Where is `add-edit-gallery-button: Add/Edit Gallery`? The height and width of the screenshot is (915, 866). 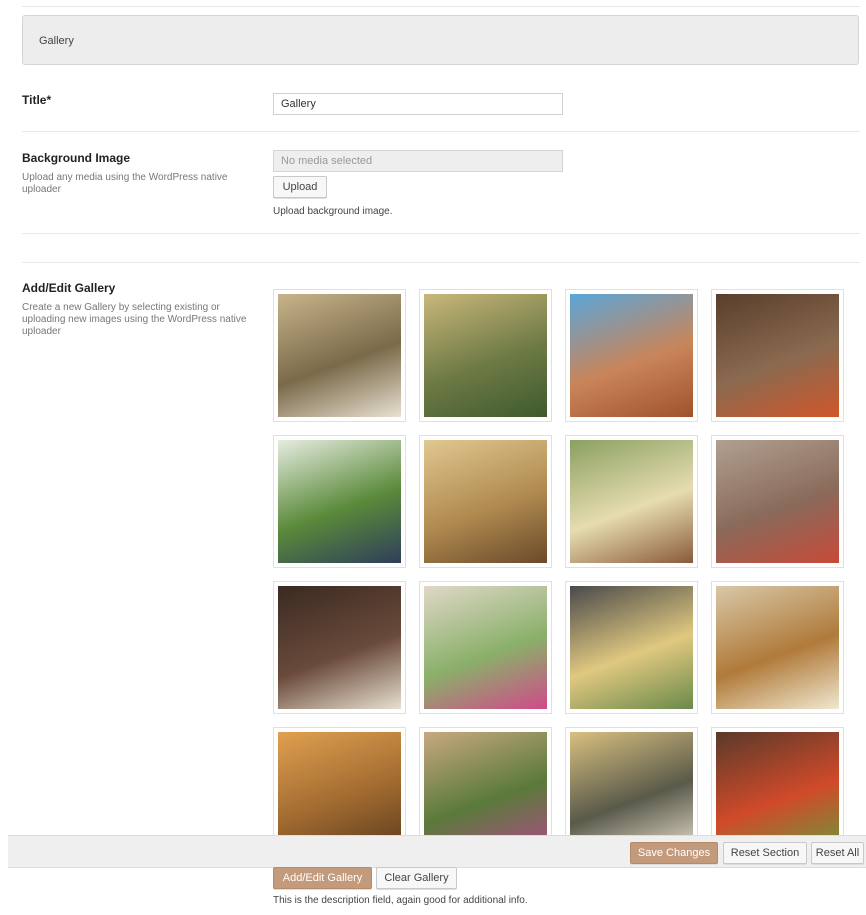
add-edit-gallery-button: Add/Edit Gallery is located at coordinates (322, 878).